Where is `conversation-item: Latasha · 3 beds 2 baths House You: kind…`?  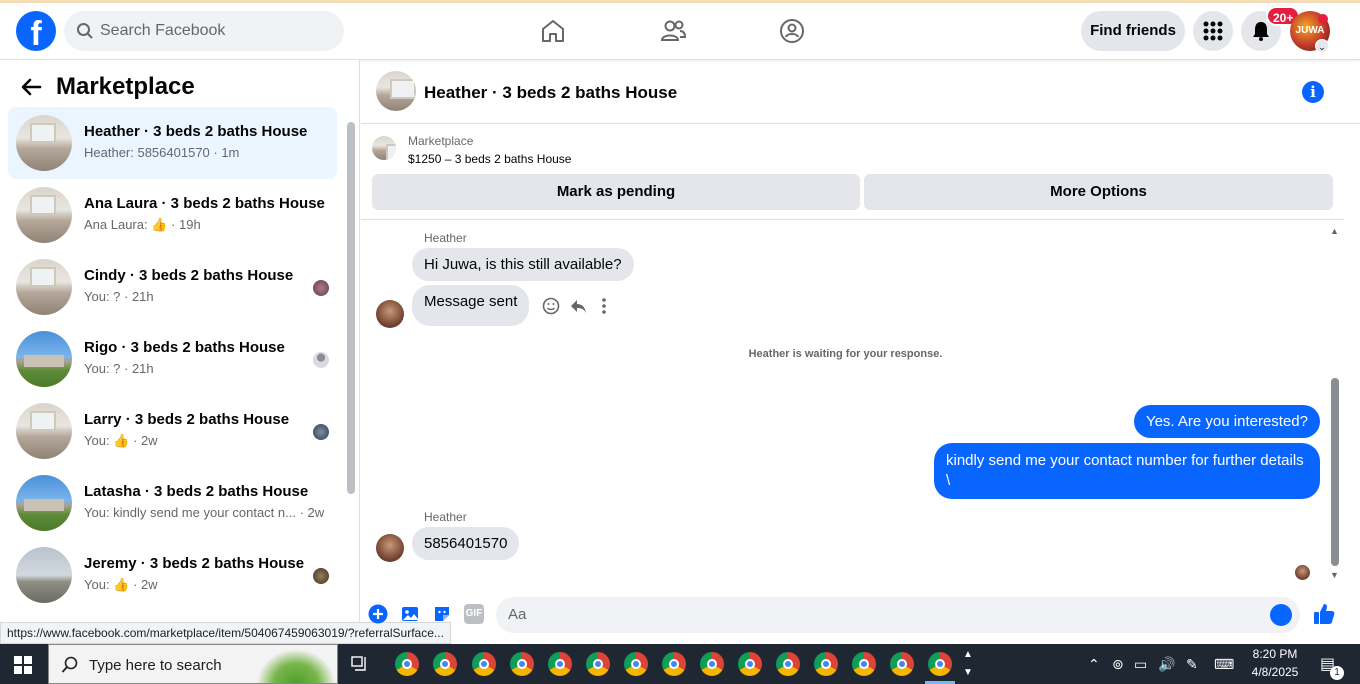 conversation-item: Latasha · 3 beds 2 baths House You: kind… is located at coordinates (172, 503).